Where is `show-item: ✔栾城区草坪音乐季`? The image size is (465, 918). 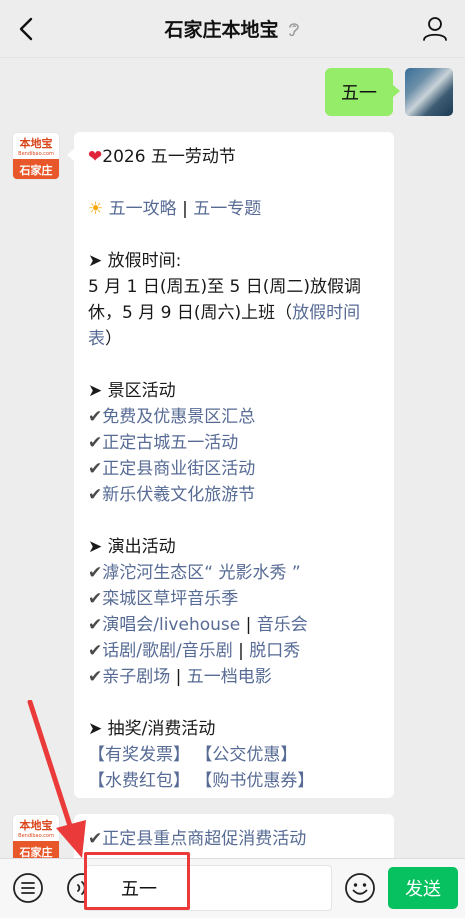
show-item: ✔栾城区草坪音乐季 is located at coordinates (163, 599).